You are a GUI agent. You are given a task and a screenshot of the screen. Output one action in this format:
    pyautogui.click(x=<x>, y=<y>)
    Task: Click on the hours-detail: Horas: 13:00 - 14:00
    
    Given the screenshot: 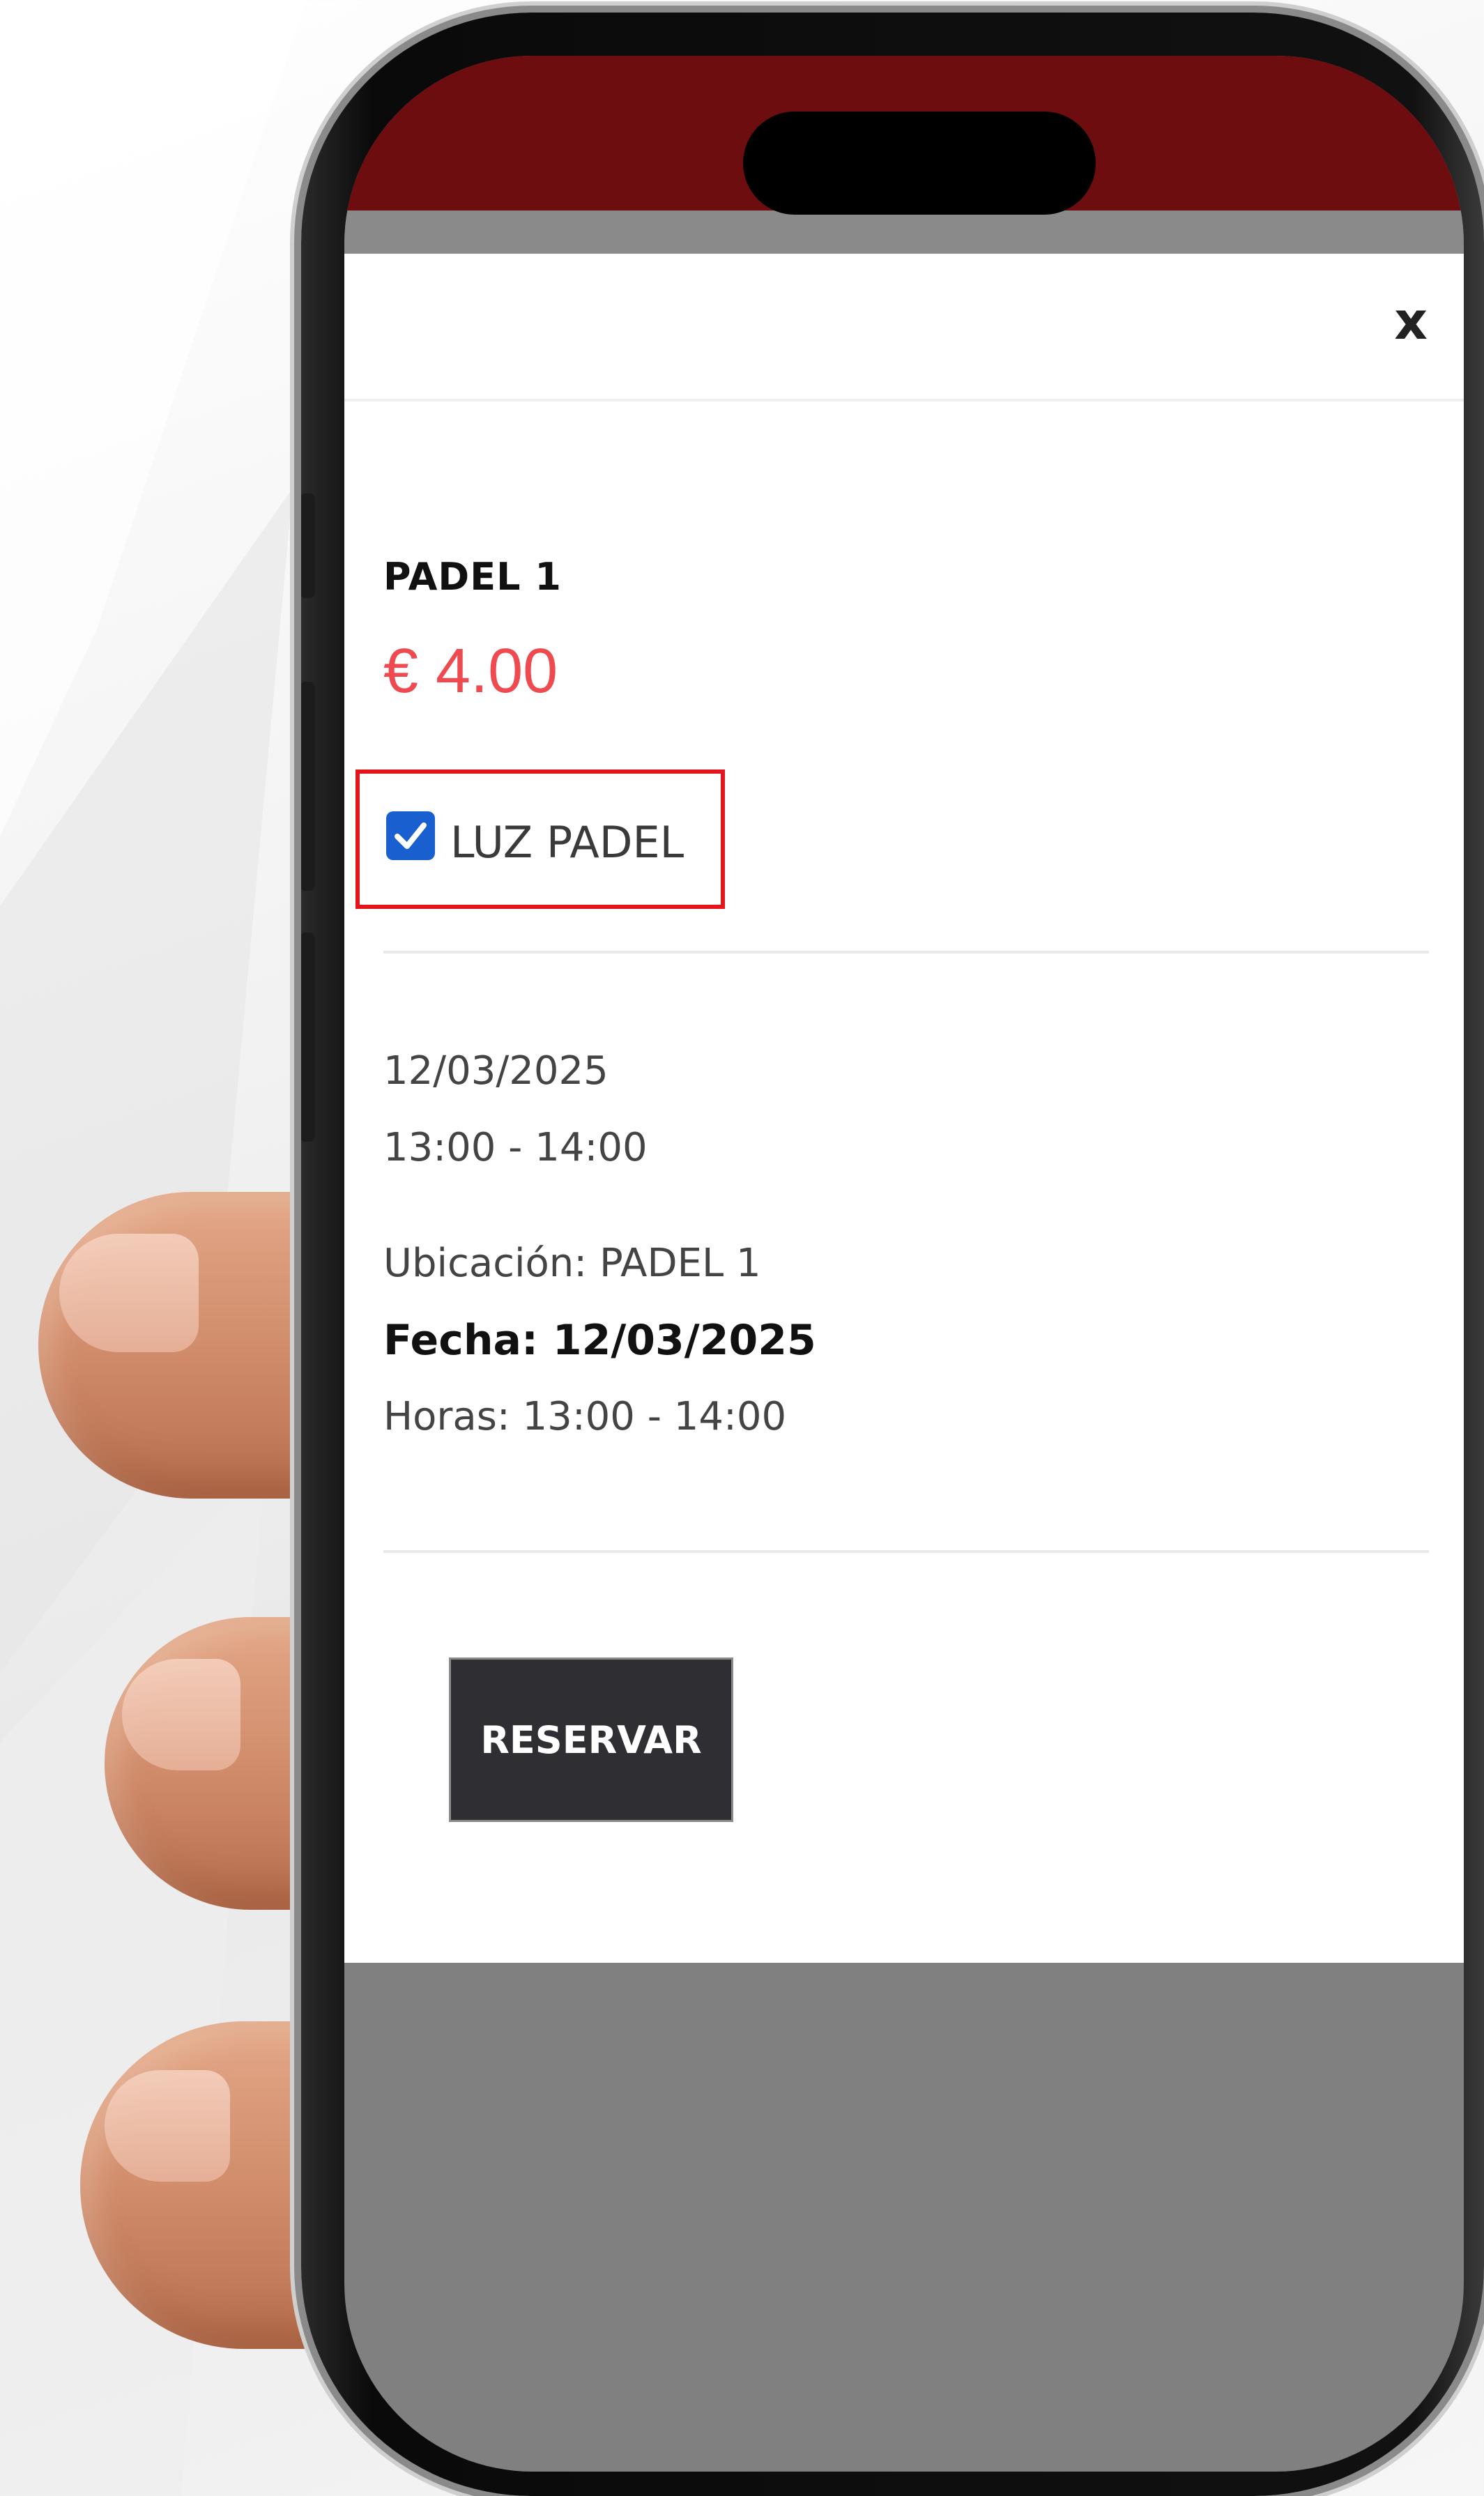 What is the action you would take?
    pyautogui.click(x=585, y=1416)
    